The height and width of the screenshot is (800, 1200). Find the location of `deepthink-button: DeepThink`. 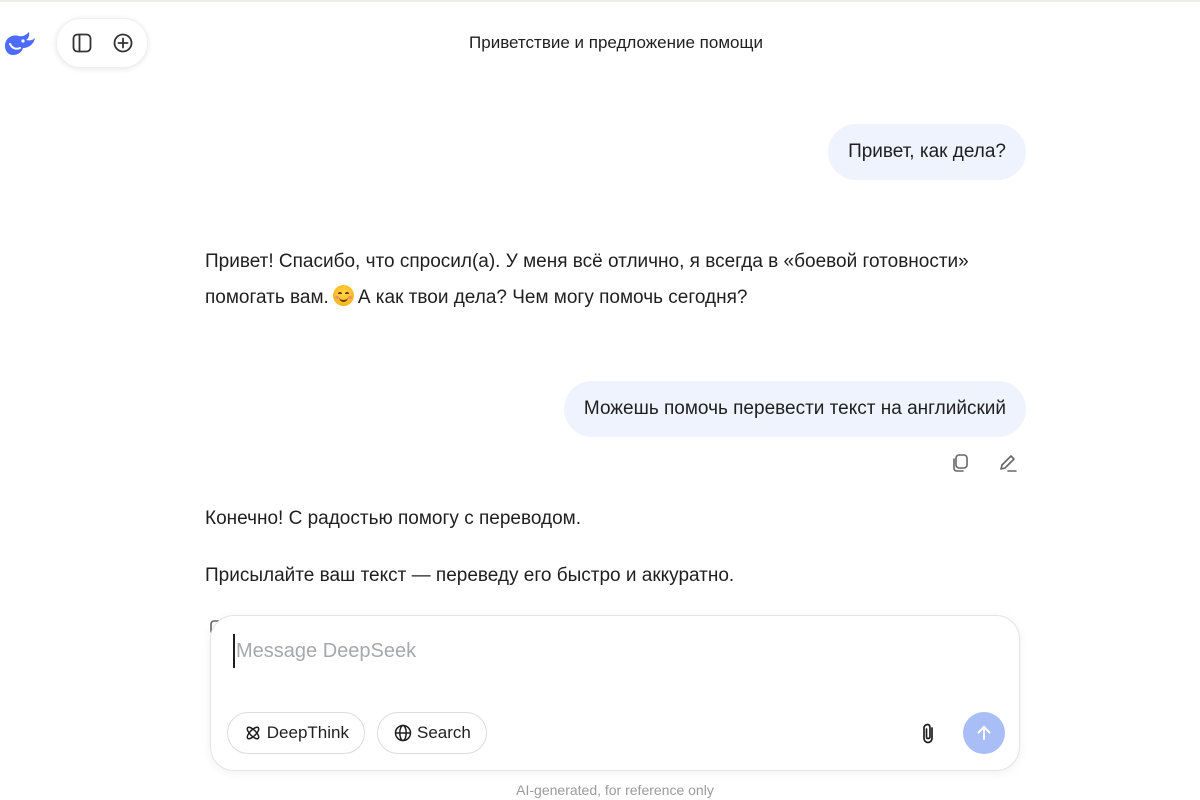

deepthink-button: DeepThink is located at coordinates (296, 733).